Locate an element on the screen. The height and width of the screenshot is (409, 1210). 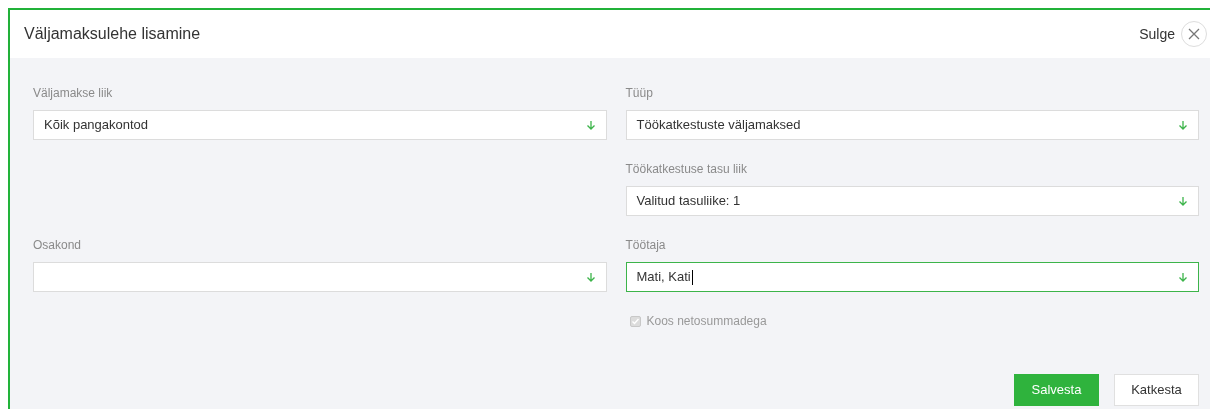
field-label: Tüüp is located at coordinates (639, 93).